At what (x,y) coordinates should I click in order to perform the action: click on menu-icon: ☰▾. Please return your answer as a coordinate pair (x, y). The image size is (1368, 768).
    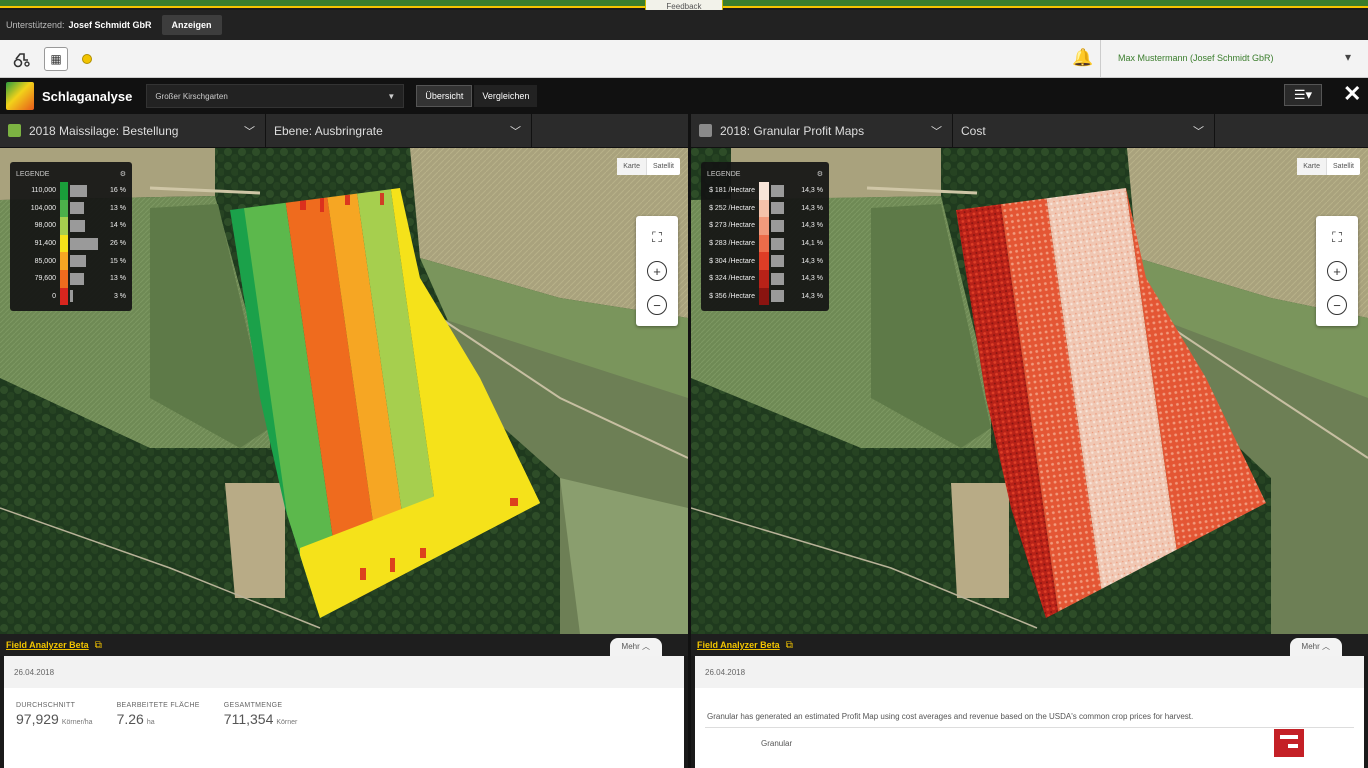
    Looking at the image, I should click on (1303, 95).